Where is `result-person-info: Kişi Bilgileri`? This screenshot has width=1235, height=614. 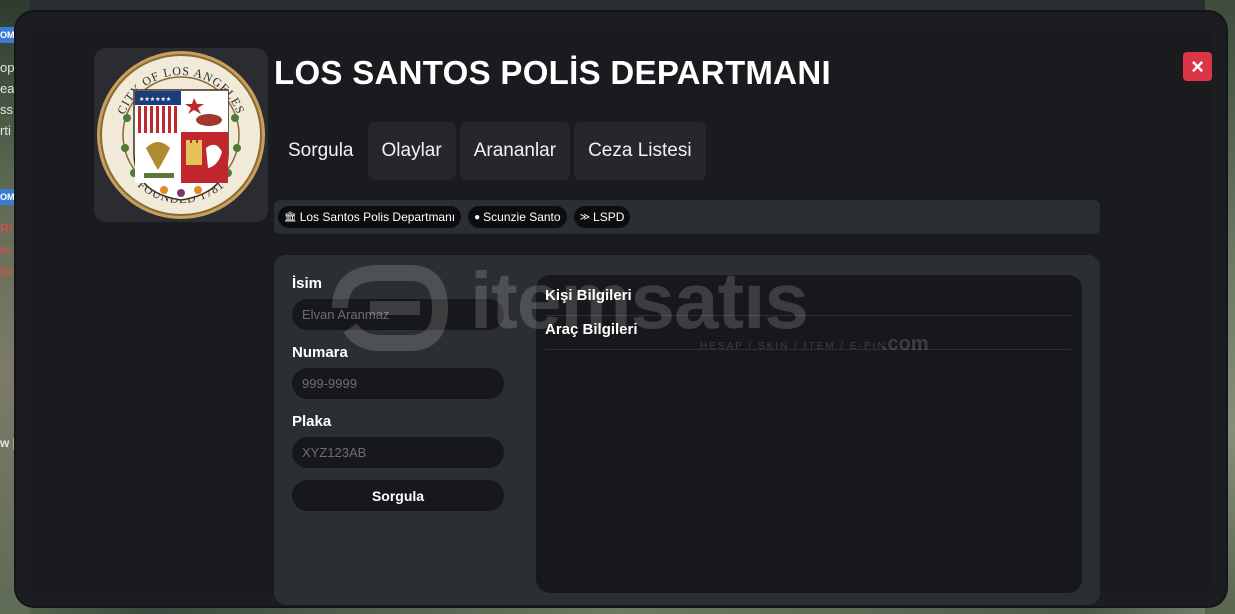
result-person-info: Kişi Bilgileri is located at coordinates (808, 300).